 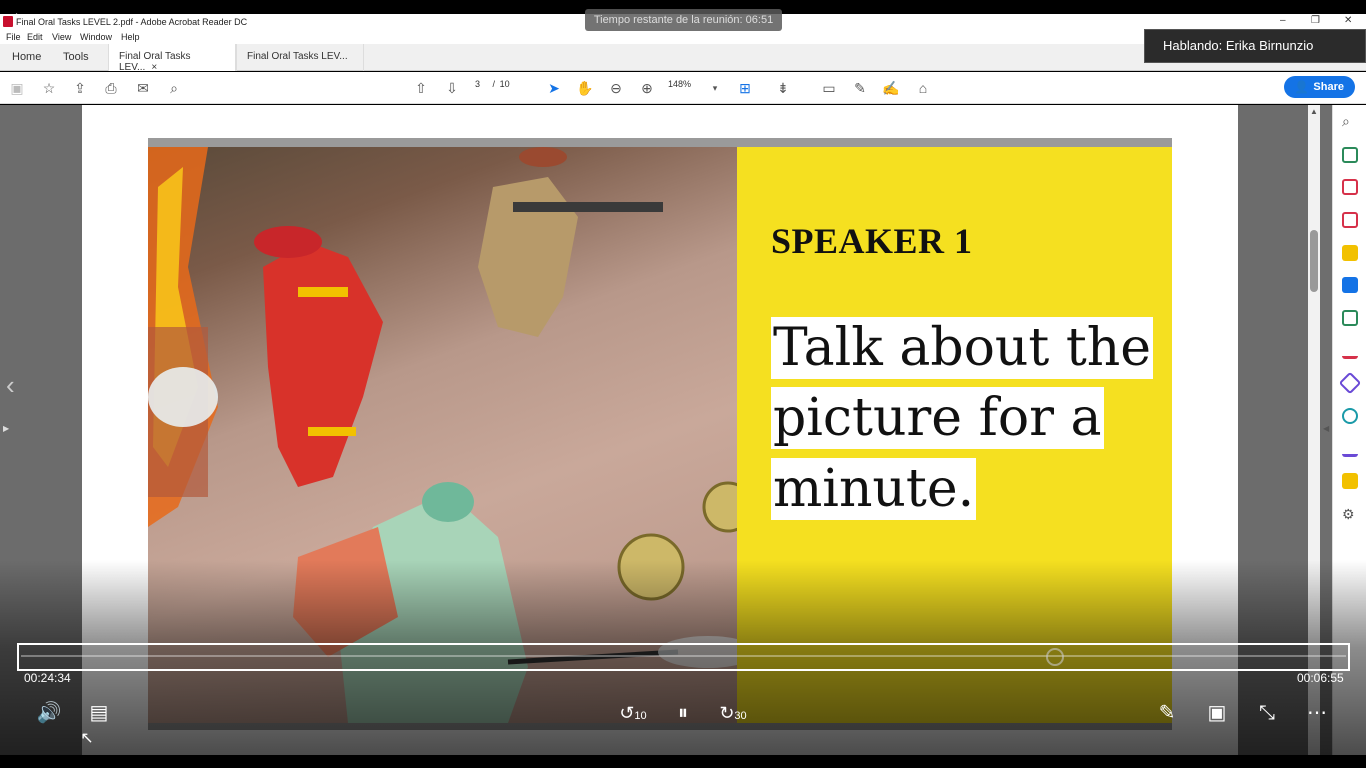 I want to click on menu-window: Window, so click(x=96, y=37).